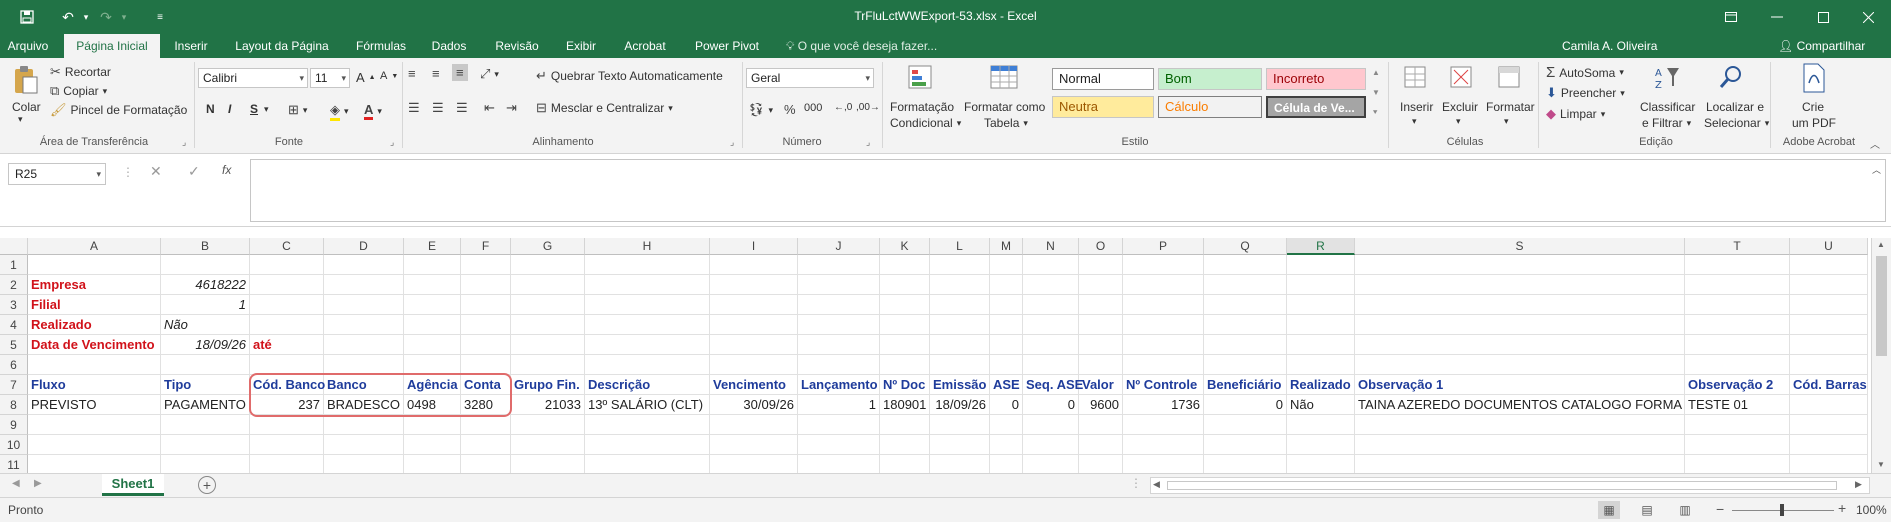 The width and height of the screenshot is (1891, 522). I want to click on expand-formula-bar-icon: ︿, so click(1876, 169).